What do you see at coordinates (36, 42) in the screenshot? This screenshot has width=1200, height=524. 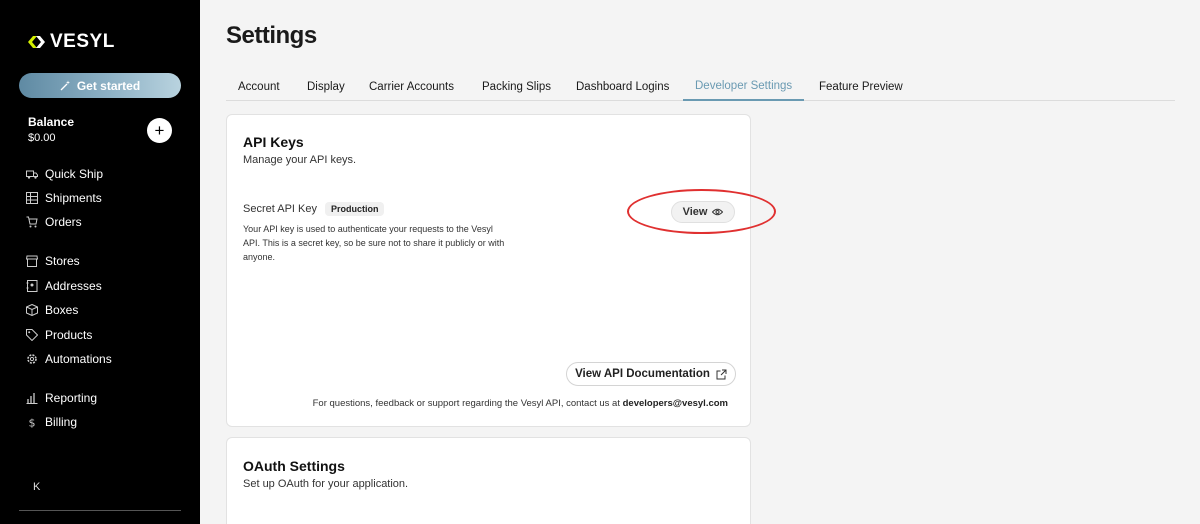 I see `logo-mark-icon` at bounding box center [36, 42].